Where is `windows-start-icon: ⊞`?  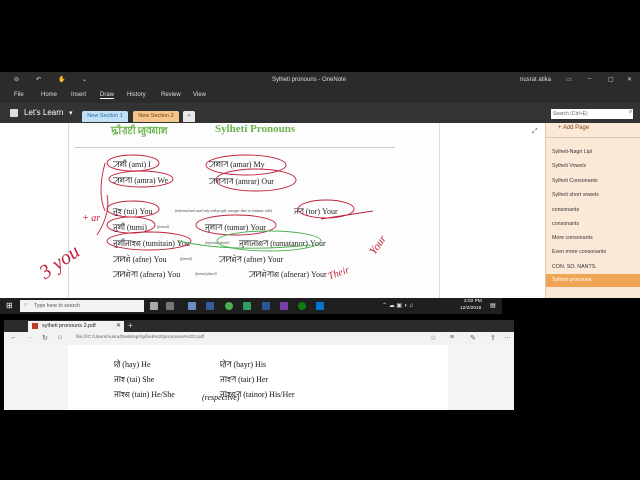
windows-start-icon: ⊞ is located at coordinates (9, 305).